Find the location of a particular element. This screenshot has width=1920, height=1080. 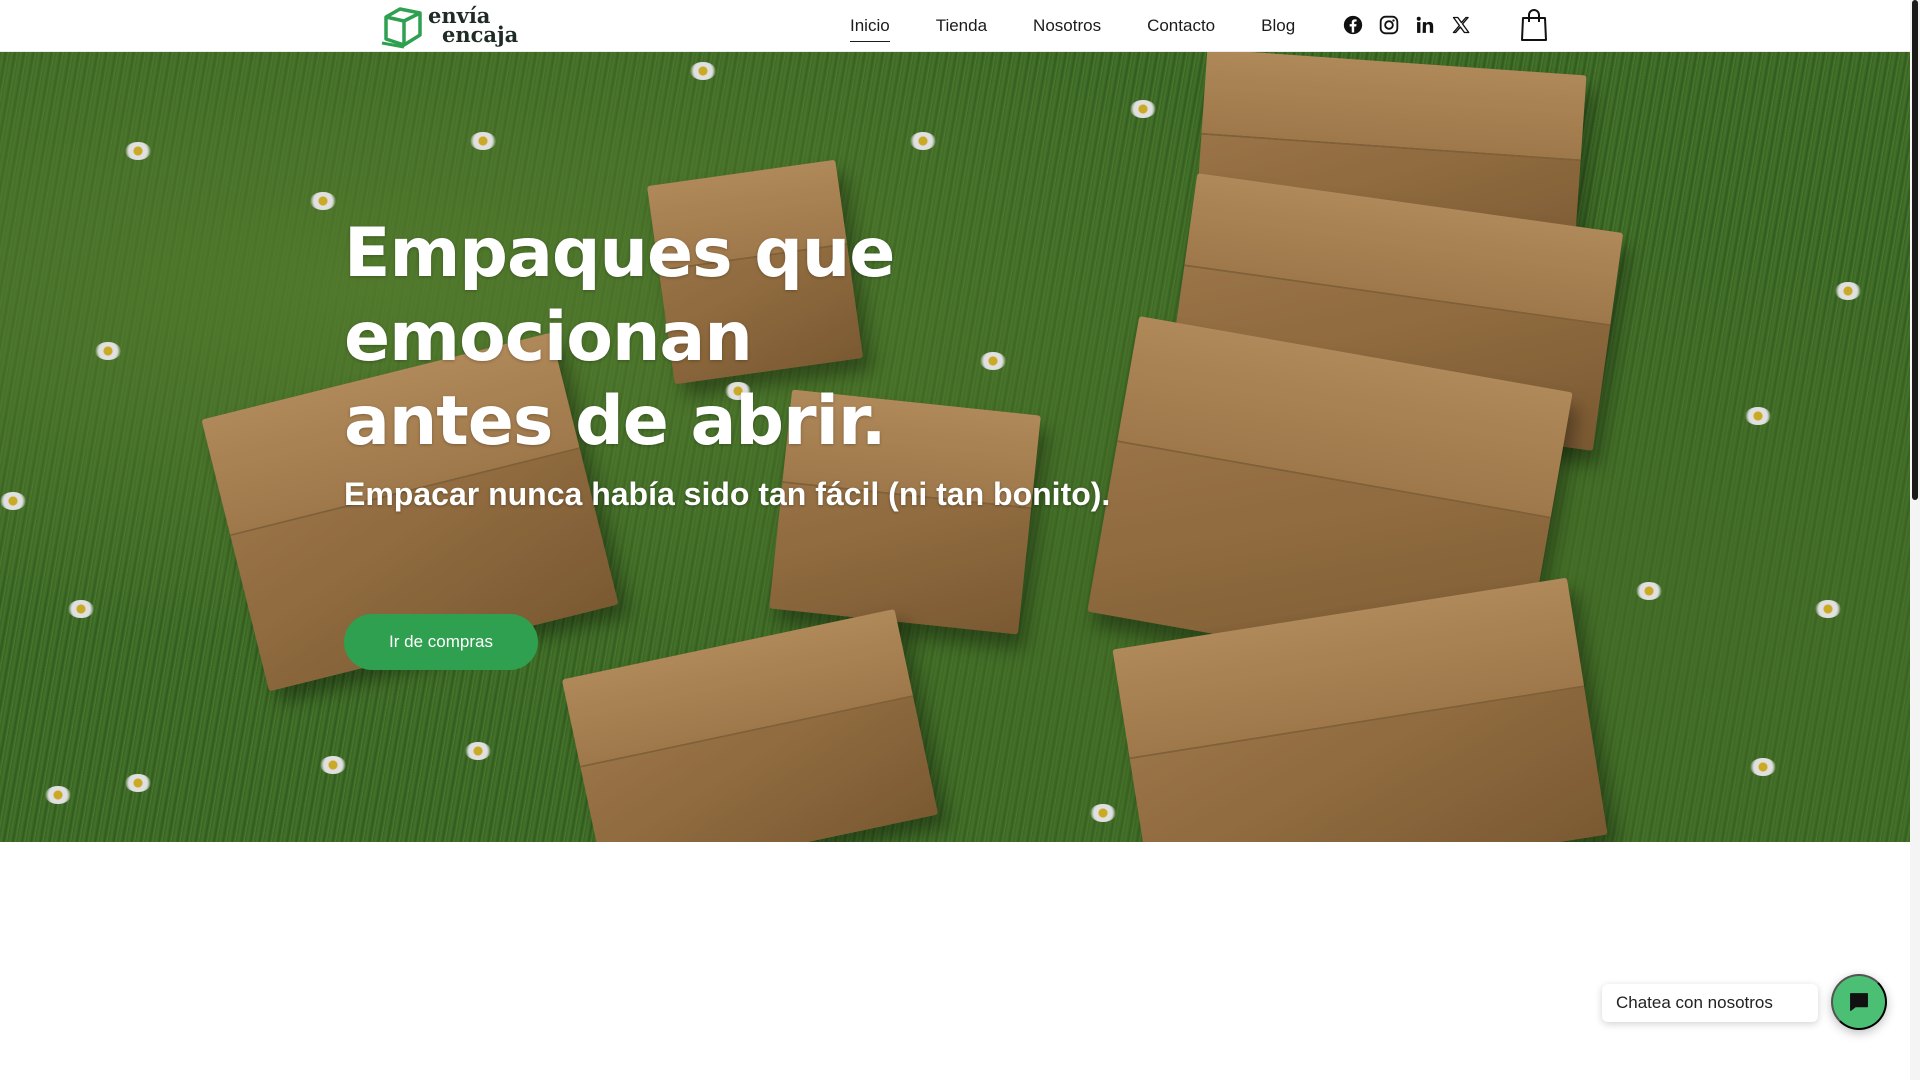

main-nav: Inicio Tienda Nosotros Contacto Blog is located at coordinates (1095, 26).